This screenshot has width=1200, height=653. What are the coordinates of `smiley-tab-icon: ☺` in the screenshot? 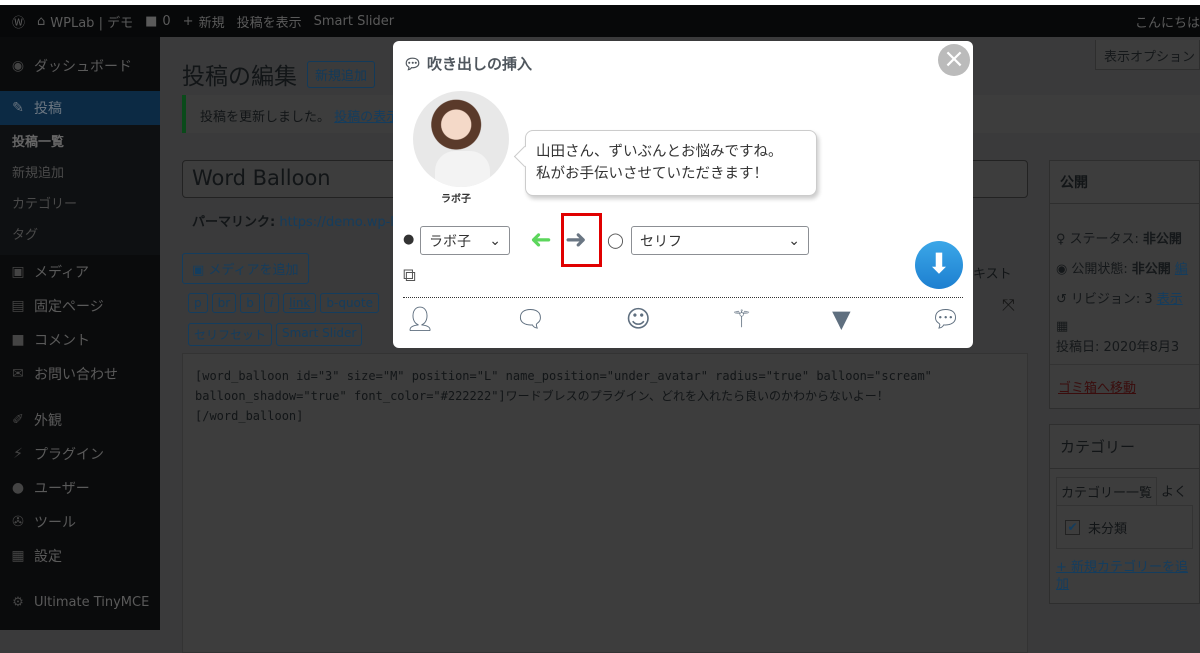 It's located at (638, 319).